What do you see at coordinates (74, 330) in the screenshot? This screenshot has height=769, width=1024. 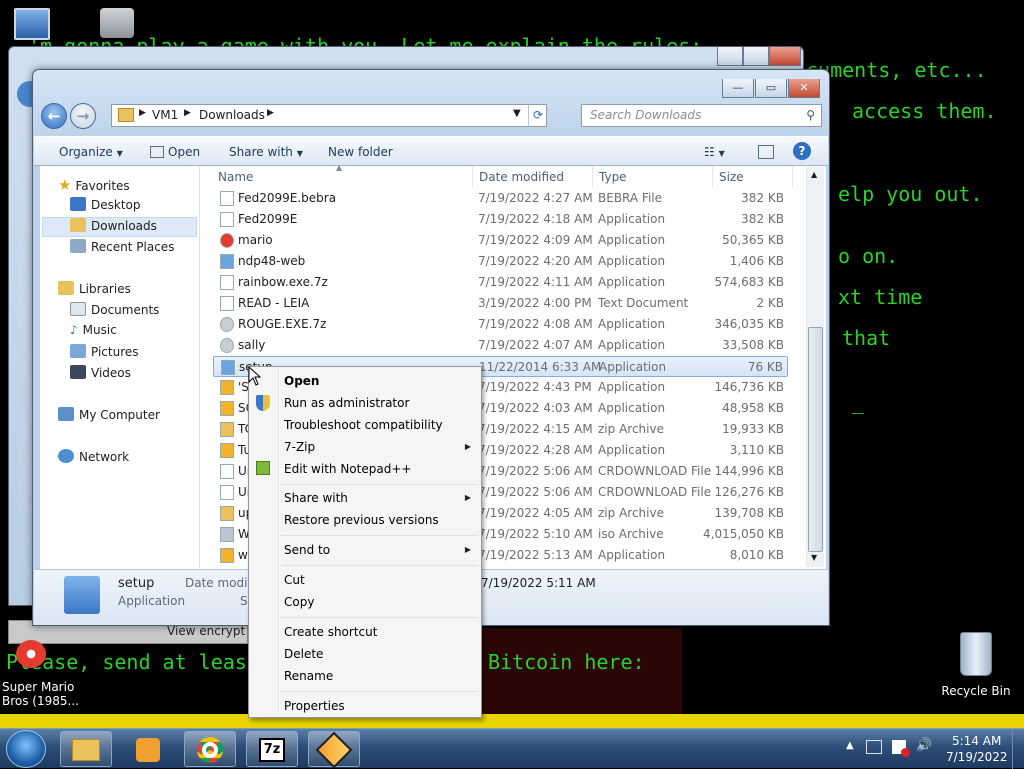 I see `music-icon: ♪` at bounding box center [74, 330].